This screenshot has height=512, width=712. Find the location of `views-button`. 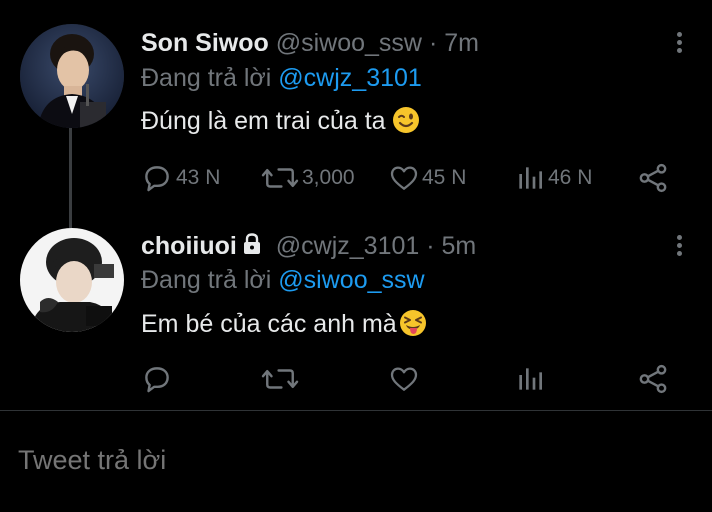

views-button is located at coordinates (531, 379).